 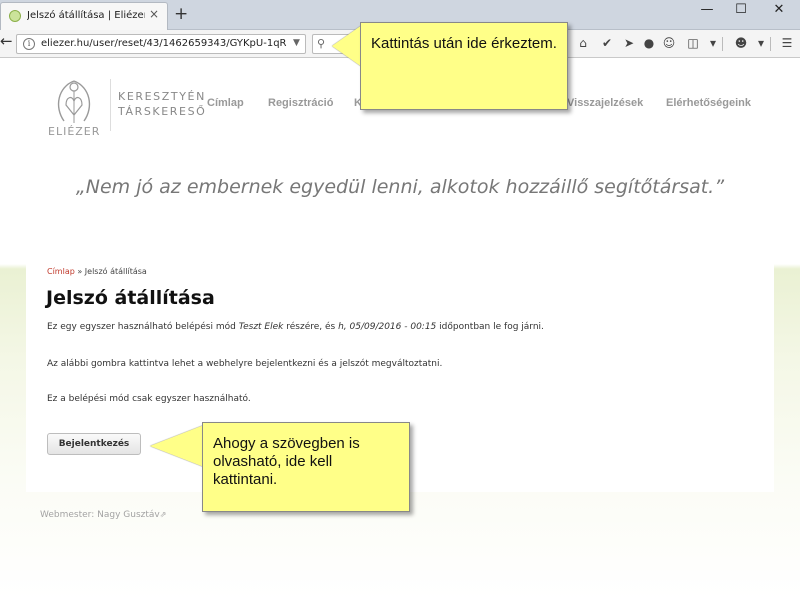 What do you see at coordinates (154, 14) in the screenshot?
I see `tab-close-icon: ×` at bounding box center [154, 14].